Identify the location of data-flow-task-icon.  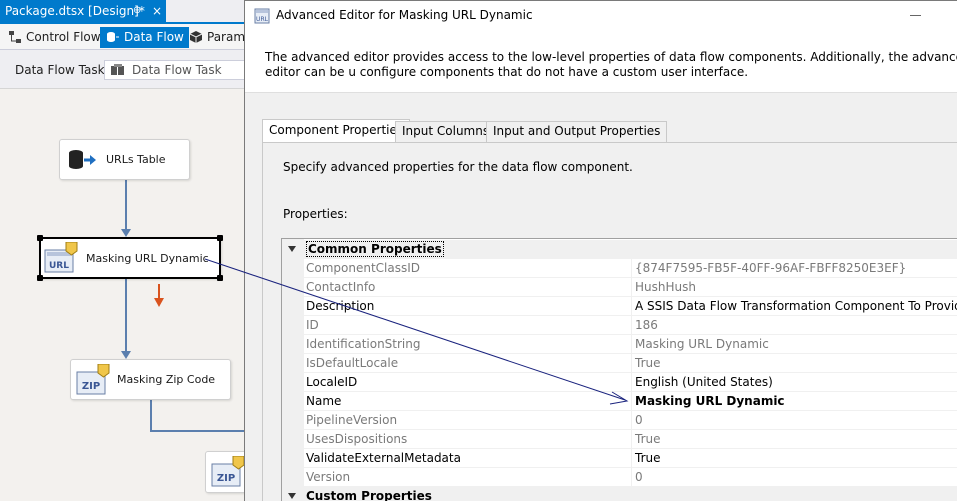
(117, 69).